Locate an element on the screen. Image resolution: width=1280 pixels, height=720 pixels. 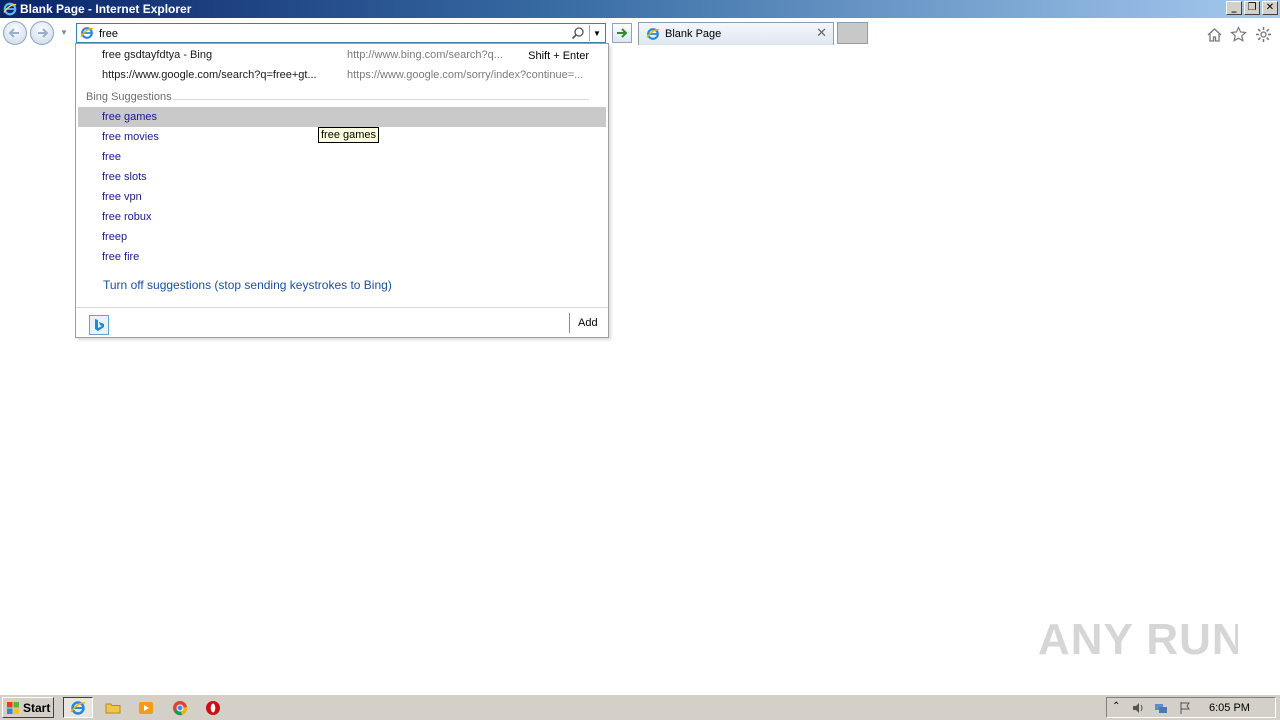
window-titlebar: Blank Page - Internet Explorer _ ❐ ✕ is located at coordinates (640, 9).